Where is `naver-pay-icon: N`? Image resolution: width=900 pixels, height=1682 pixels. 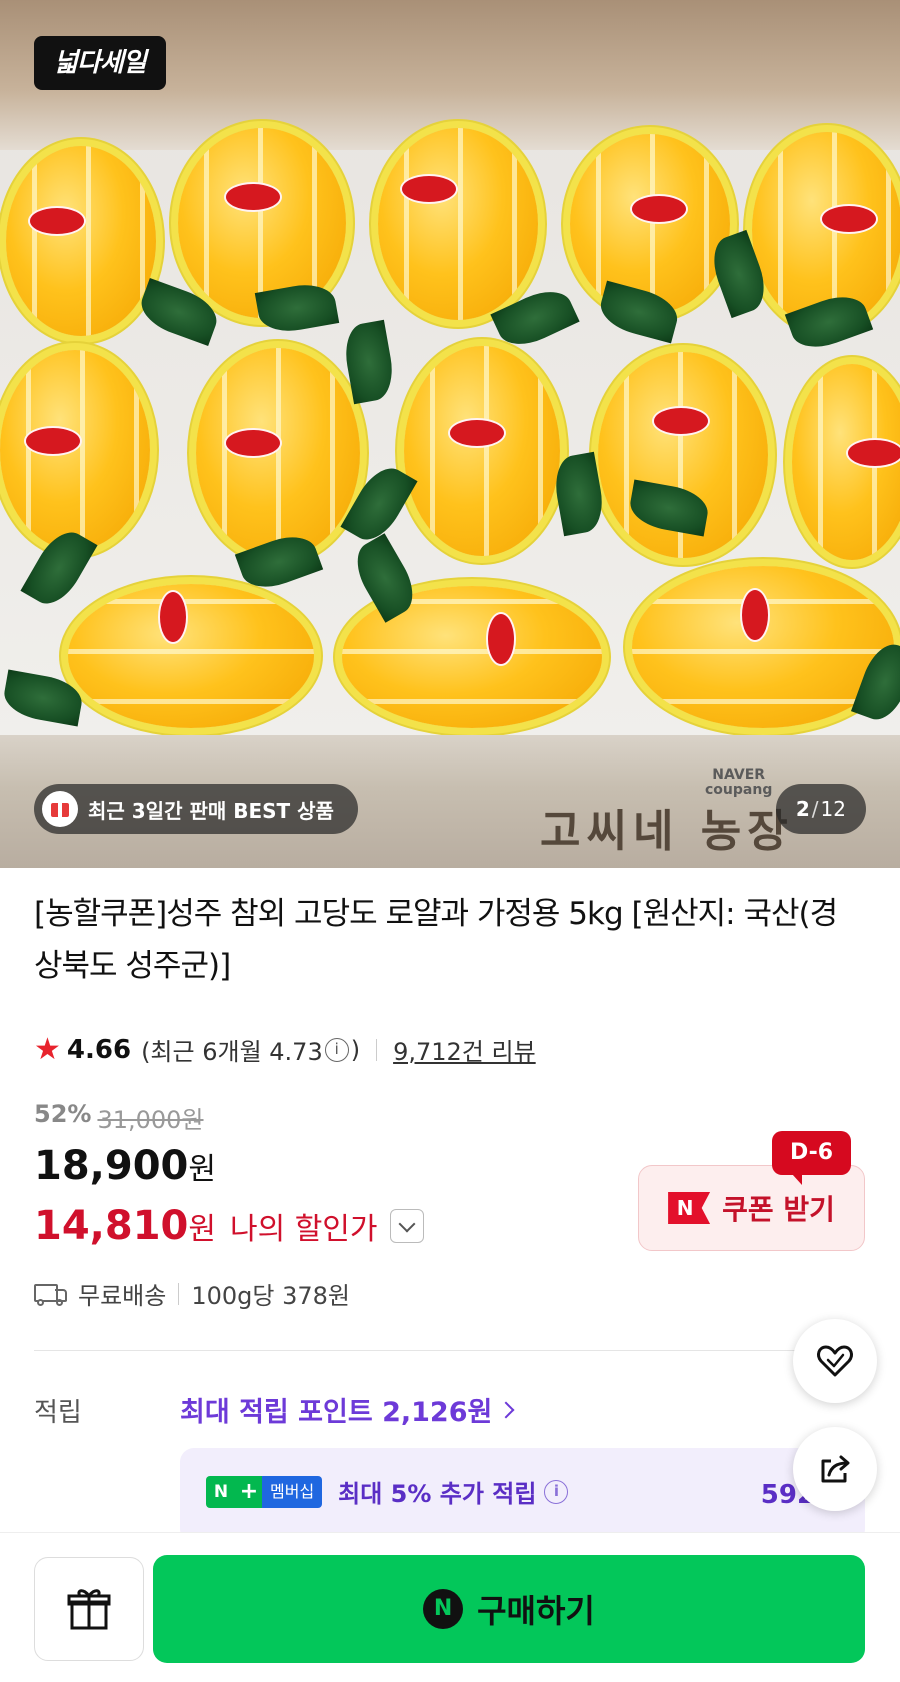 naver-pay-icon: N is located at coordinates (443, 1609).